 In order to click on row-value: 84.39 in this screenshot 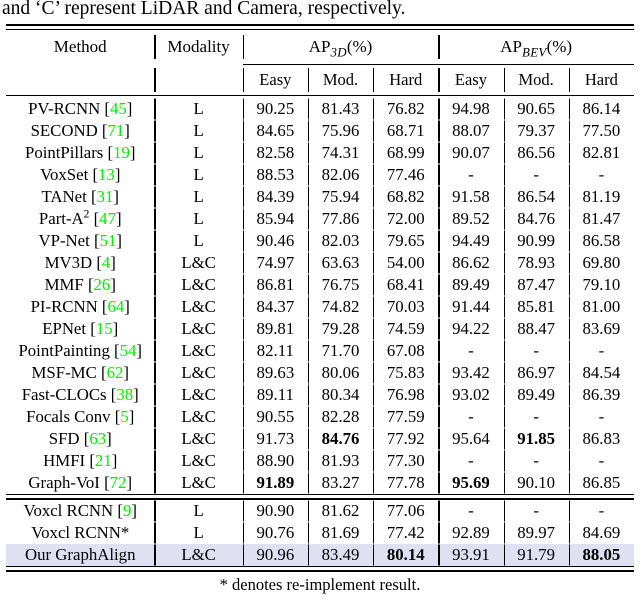, I will do `click(275, 197)`.